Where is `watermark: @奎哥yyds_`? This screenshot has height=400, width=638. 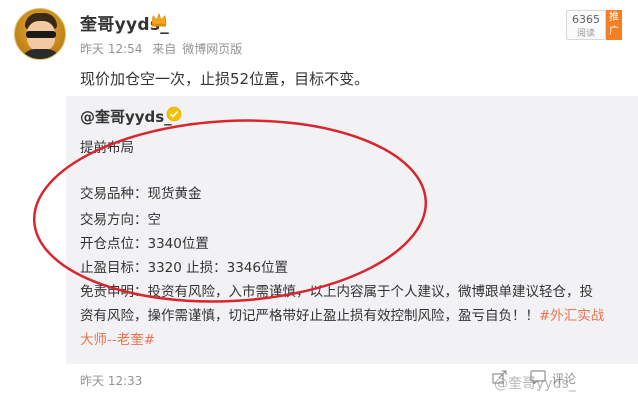
watermark: @奎哥yyds_ is located at coordinates (535, 384).